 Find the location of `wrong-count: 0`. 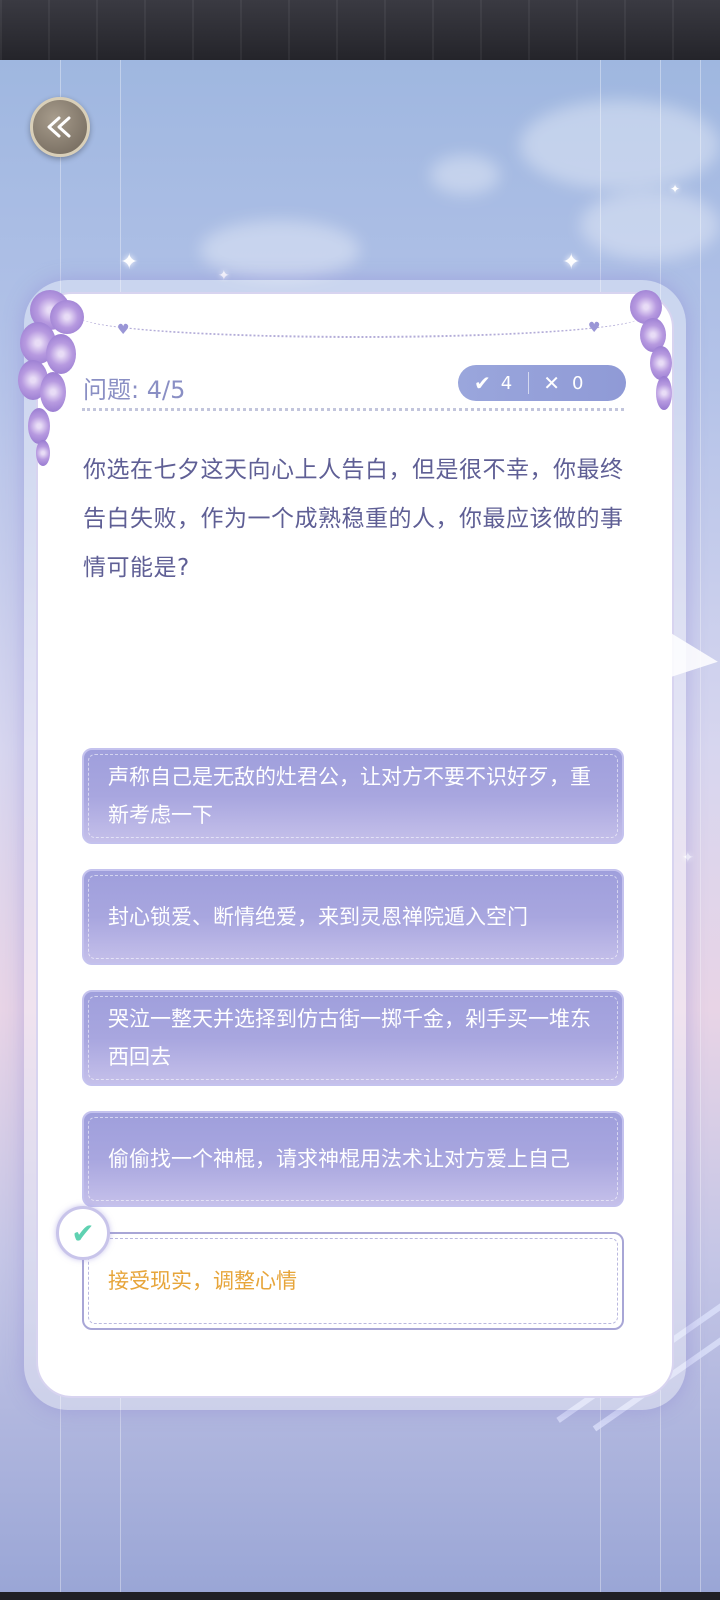

wrong-count: 0 is located at coordinates (577, 383).